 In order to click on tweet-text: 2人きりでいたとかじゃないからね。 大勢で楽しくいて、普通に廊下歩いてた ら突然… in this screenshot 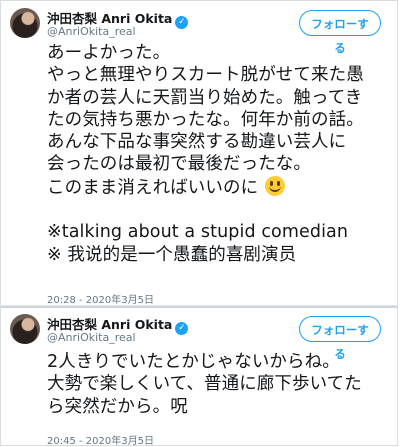, I will do `click(204, 384)`.